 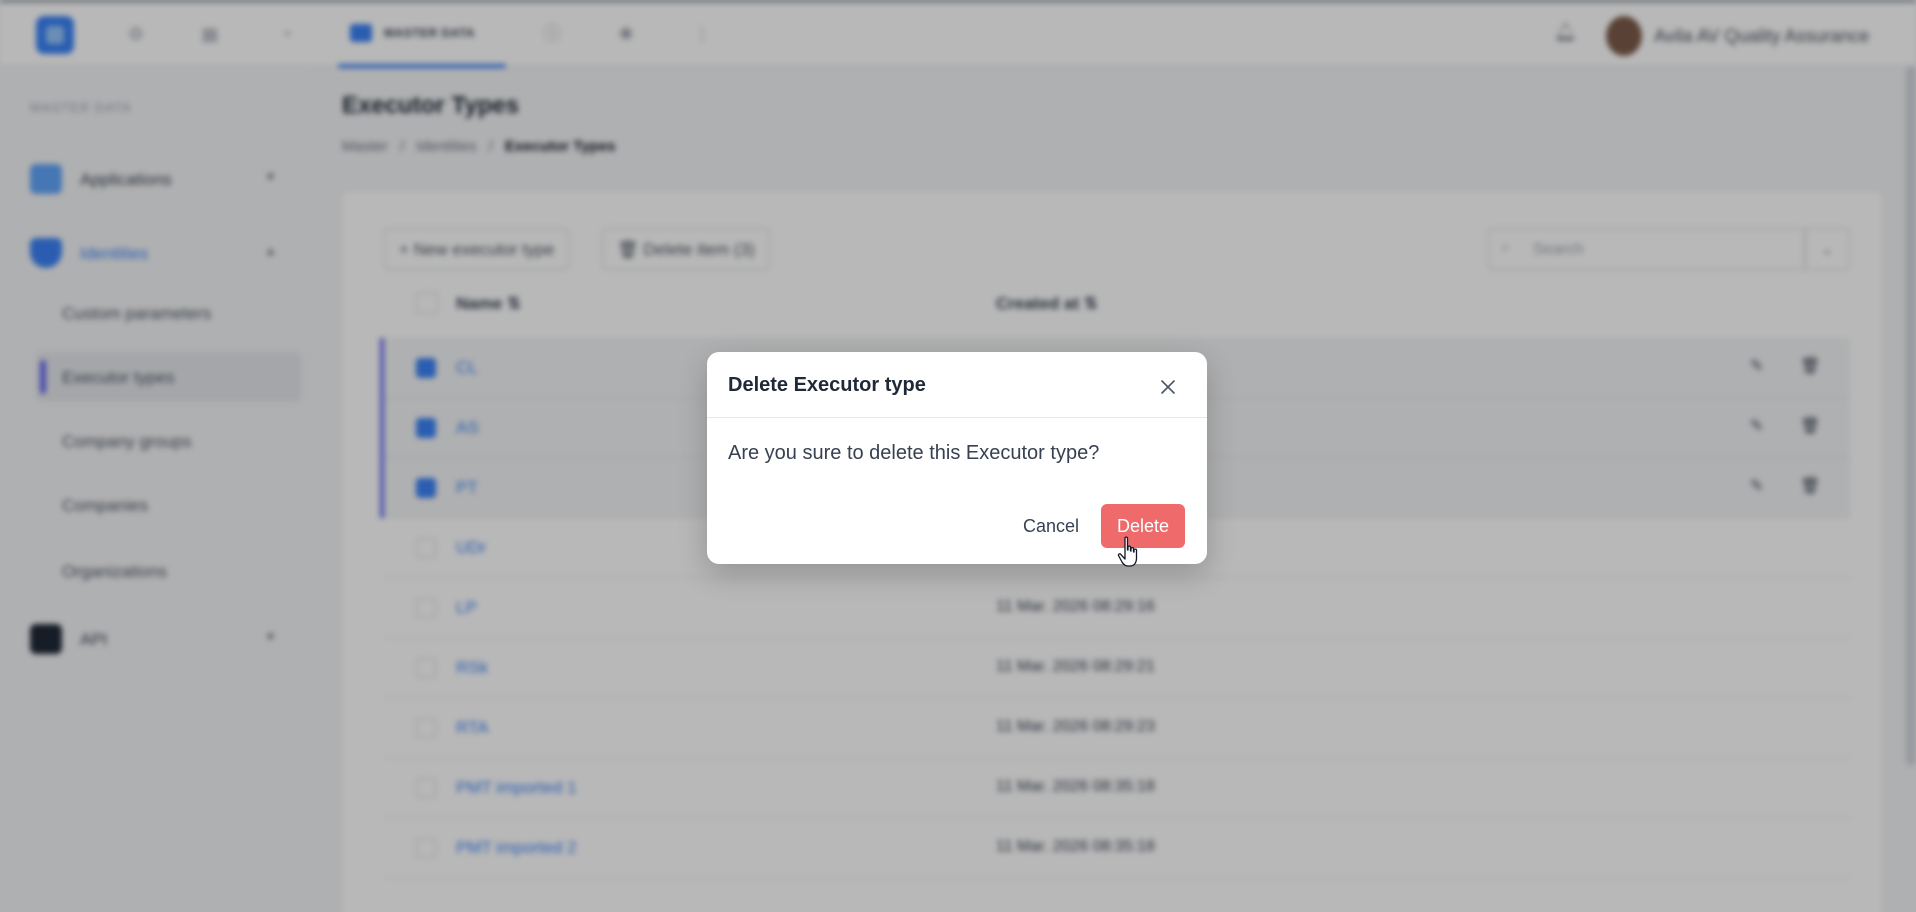 What do you see at coordinates (827, 385) in the screenshot?
I see `dialog-title: Delete Executor type` at bounding box center [827, 385].